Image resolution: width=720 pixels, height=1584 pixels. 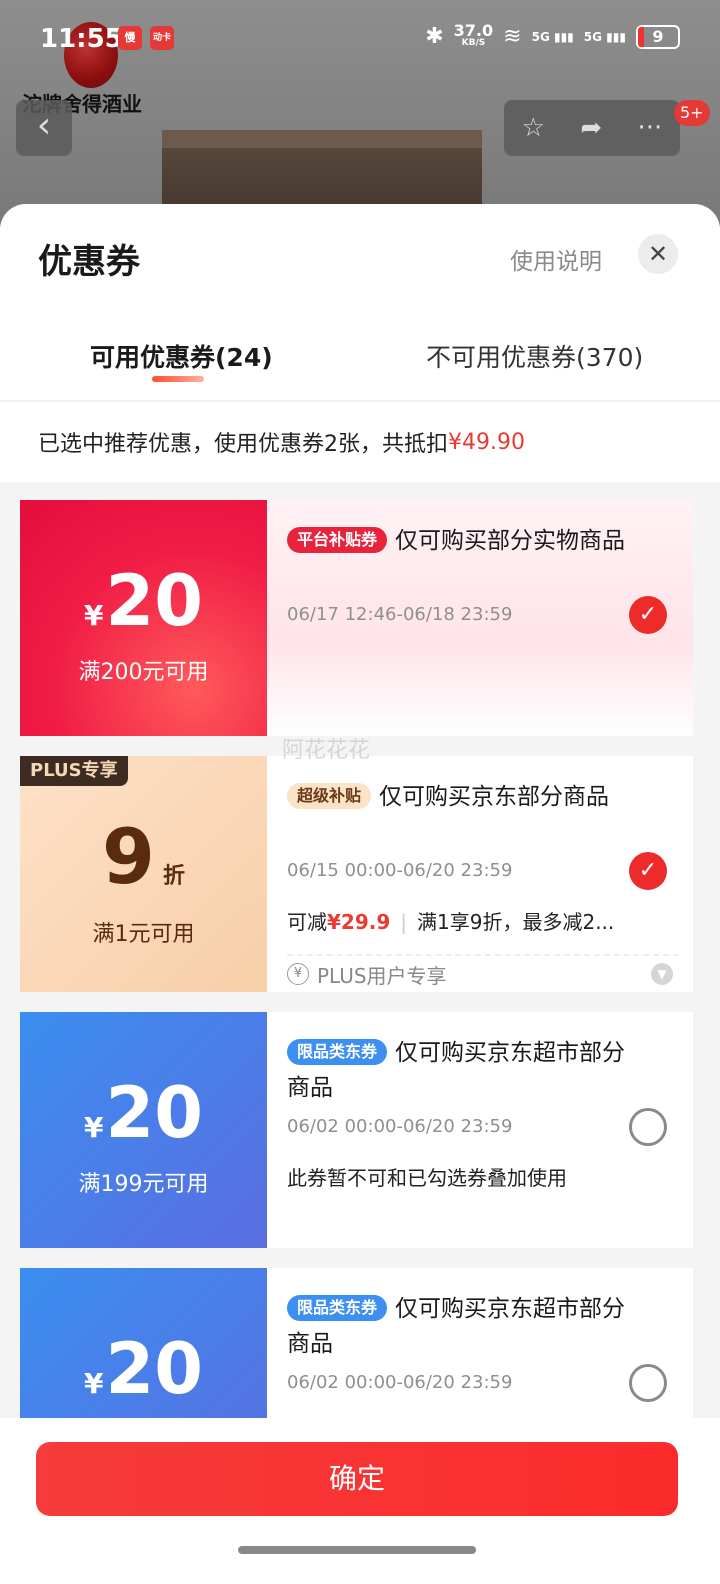 What do you see at coordinates (357, 1479) in the screenshot?
I see `confirm-button: 确定` at bounding box center [357, 1479].